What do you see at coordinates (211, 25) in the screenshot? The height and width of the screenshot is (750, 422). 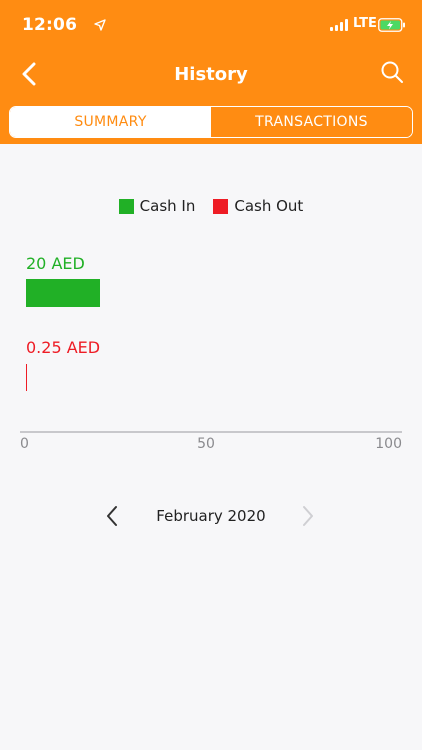 I see `status-bar: 12:06 LTE` at bounding box center [211, 25].